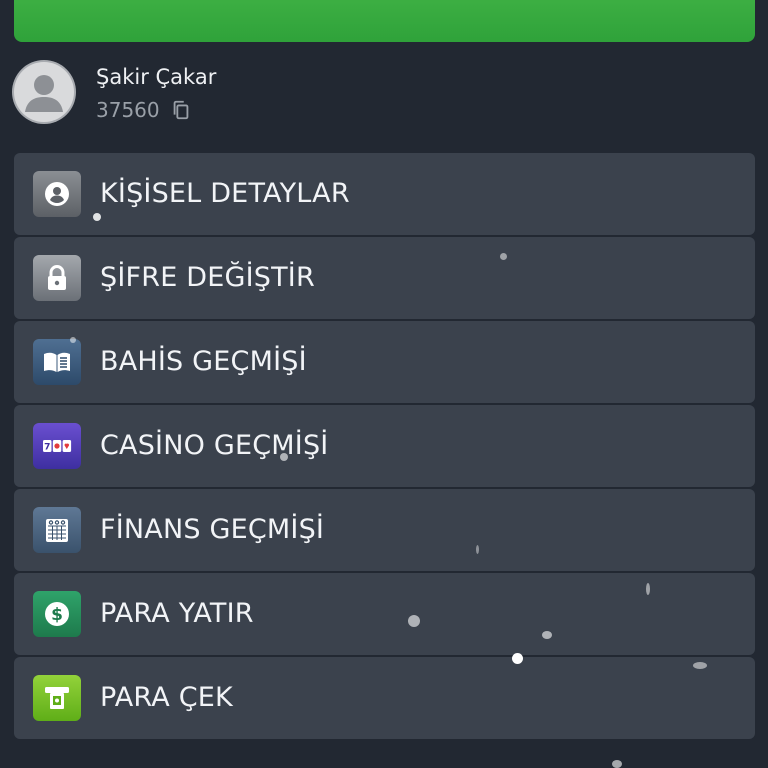  What do you see at coordinates (177, 613) in the screenshot?
I see `menu-item-label: PARA YATIR` at bounding box center [177, 613].